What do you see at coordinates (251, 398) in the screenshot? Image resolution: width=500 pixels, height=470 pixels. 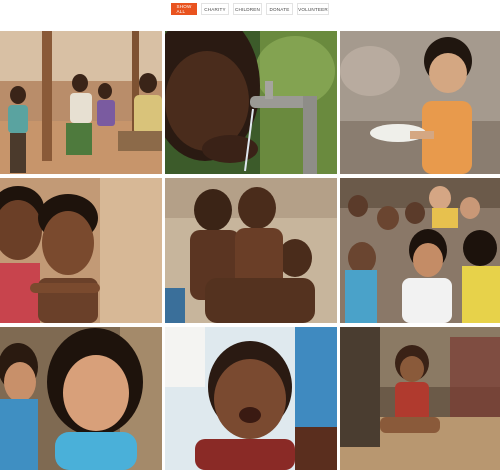 I see `photo-crying-child` at bounding box center [251, 398].